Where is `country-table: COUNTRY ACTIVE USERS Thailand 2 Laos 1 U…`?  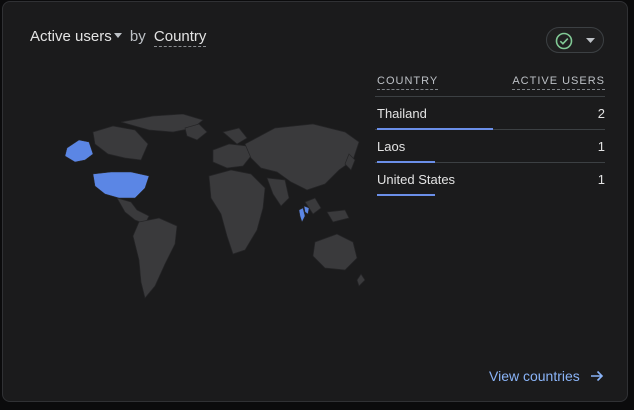
country-table: COUNTRY ACTIVE USERS Thailand 2 Laos 1 U… is located at coordinates (490, 135).